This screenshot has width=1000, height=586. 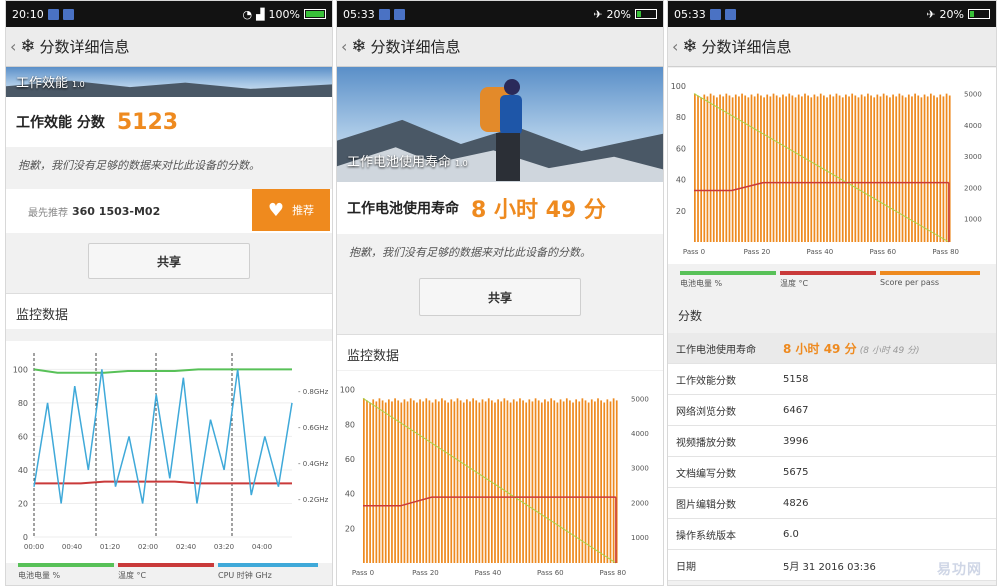 I want to click on hiker-illustration, so click(x=504, y=129).